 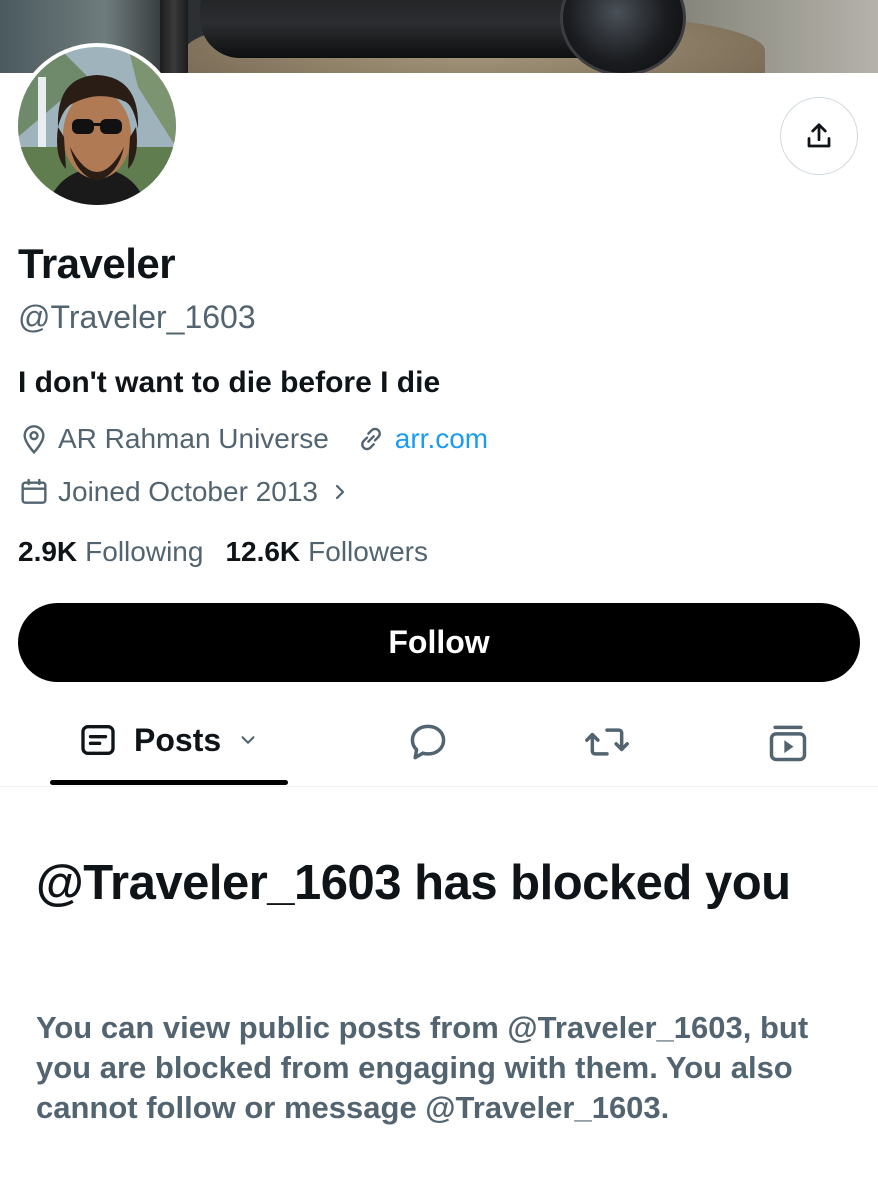 What do you see at coordinates (248, 740) in the screenshot?
I see `chevron-down-icon` at bounding box center [248, 740].